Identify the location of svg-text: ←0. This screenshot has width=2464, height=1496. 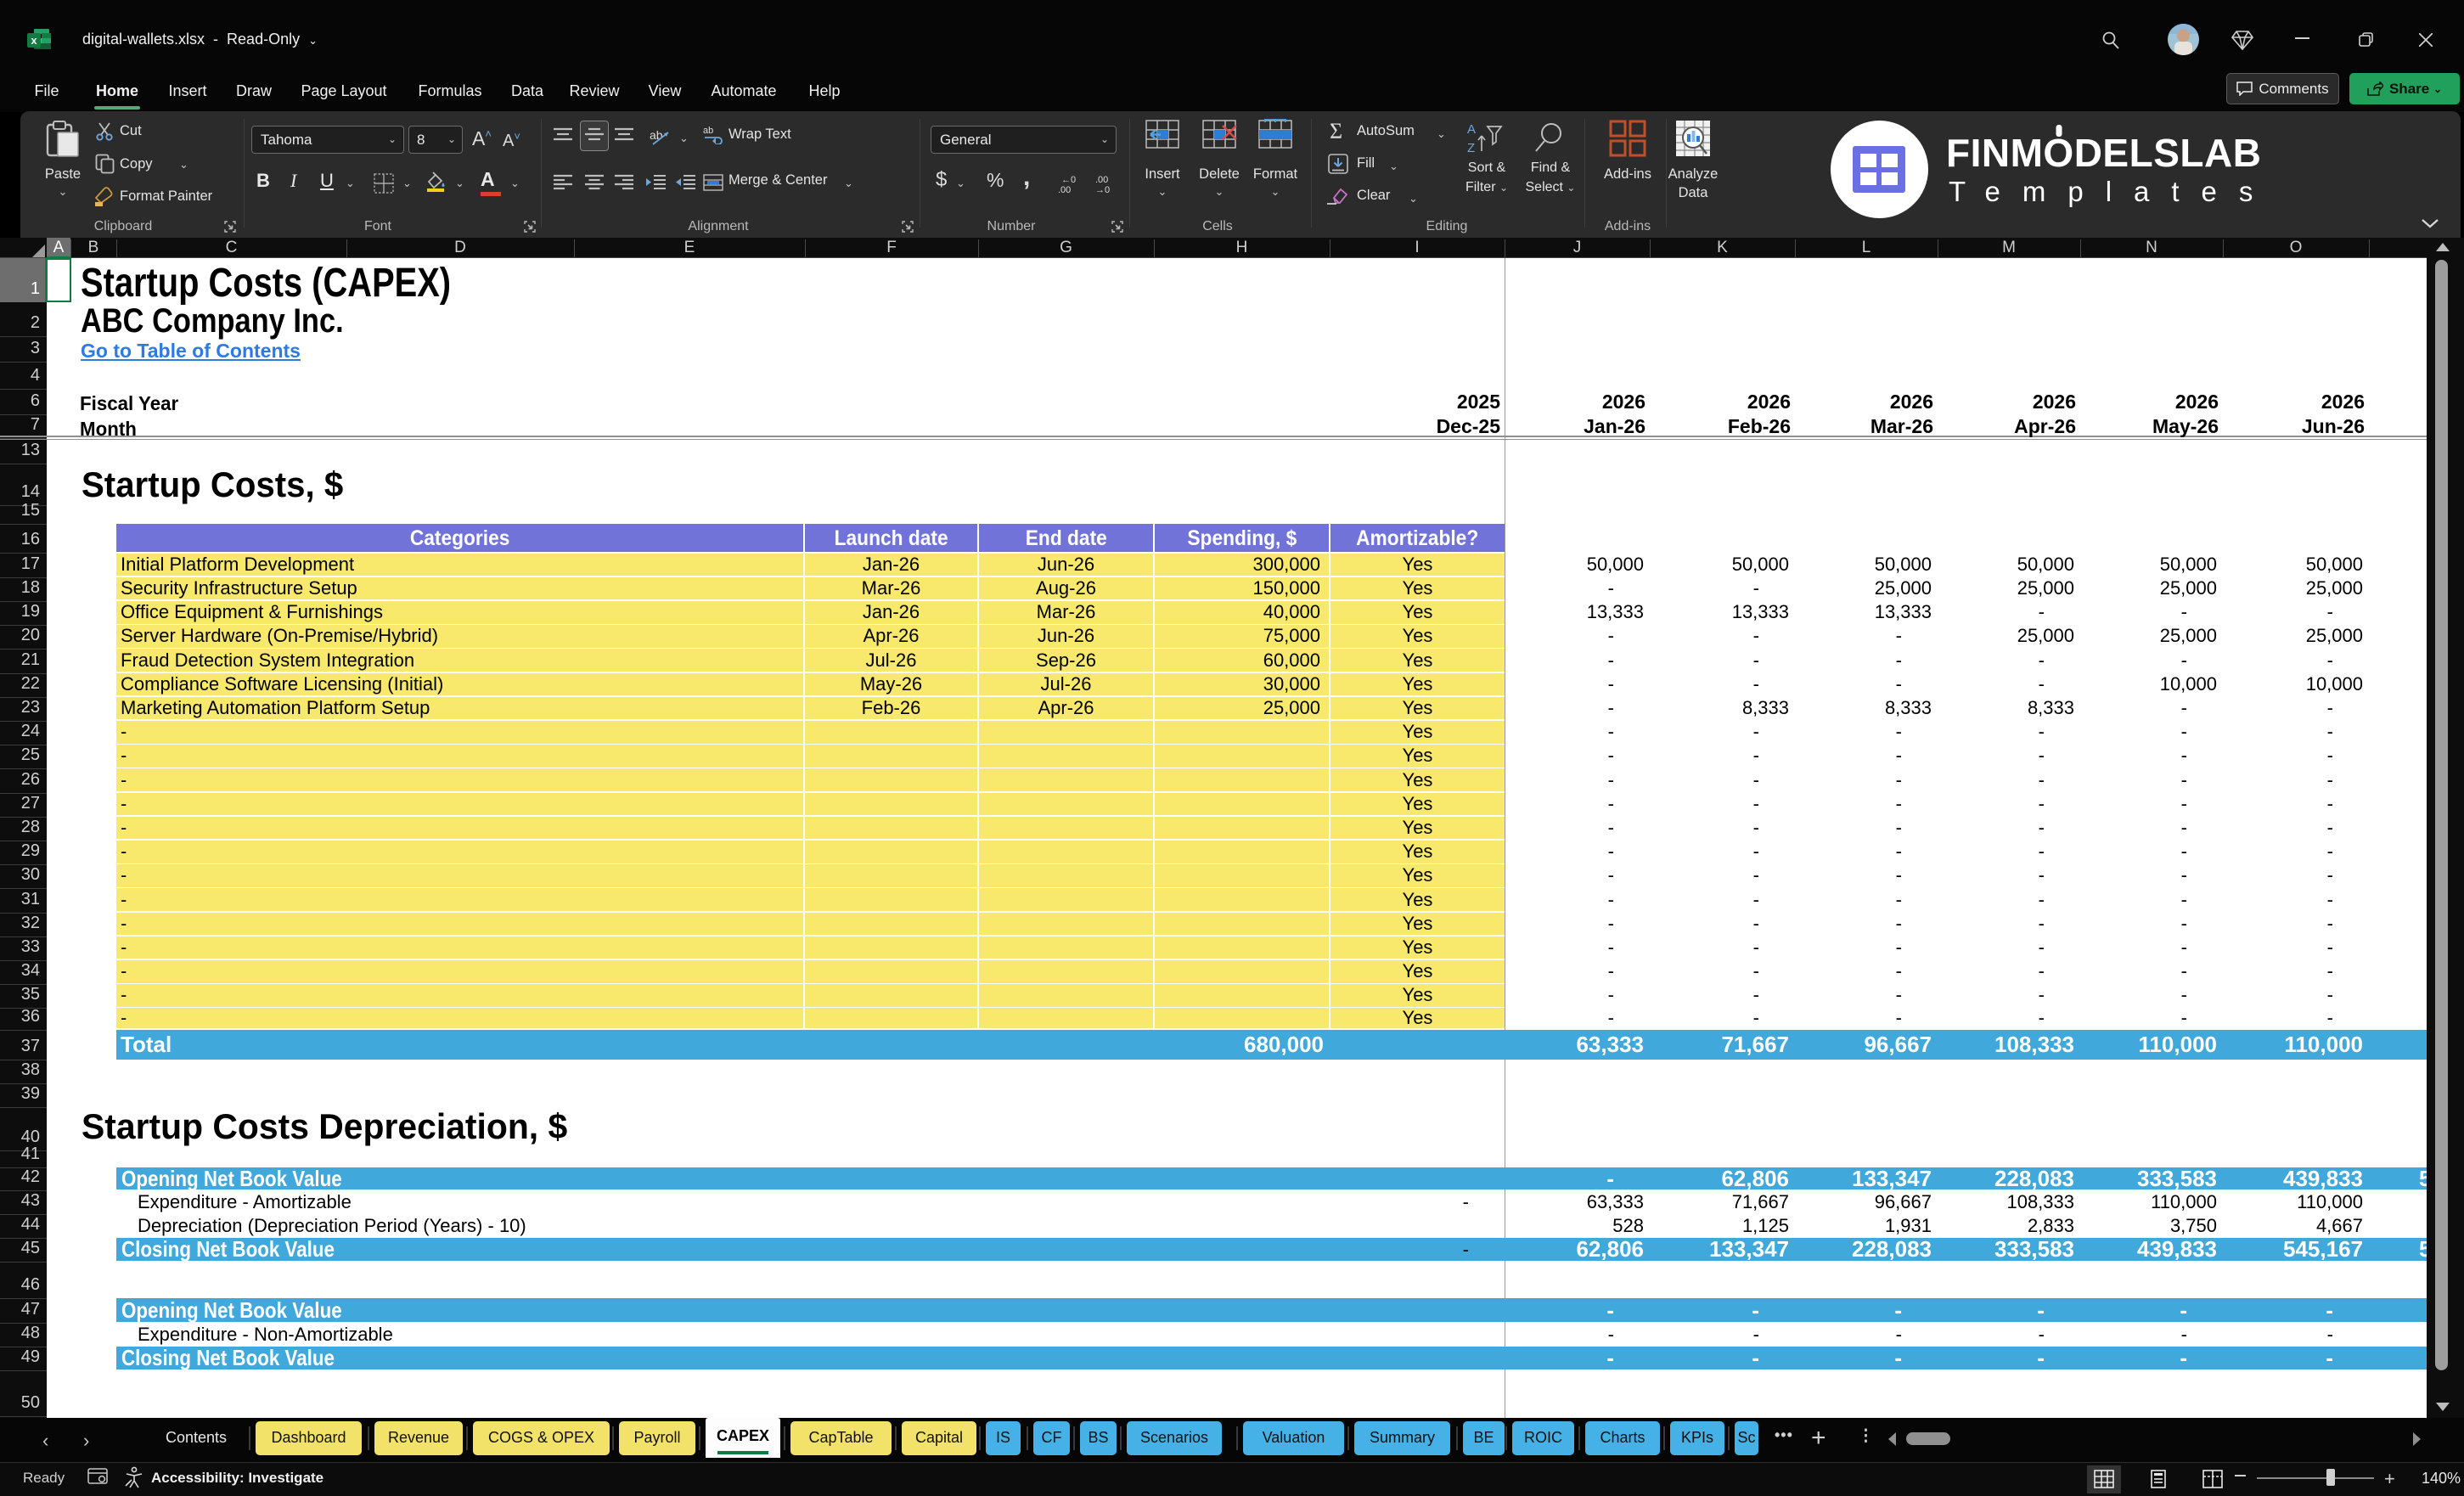
(1068, 180).